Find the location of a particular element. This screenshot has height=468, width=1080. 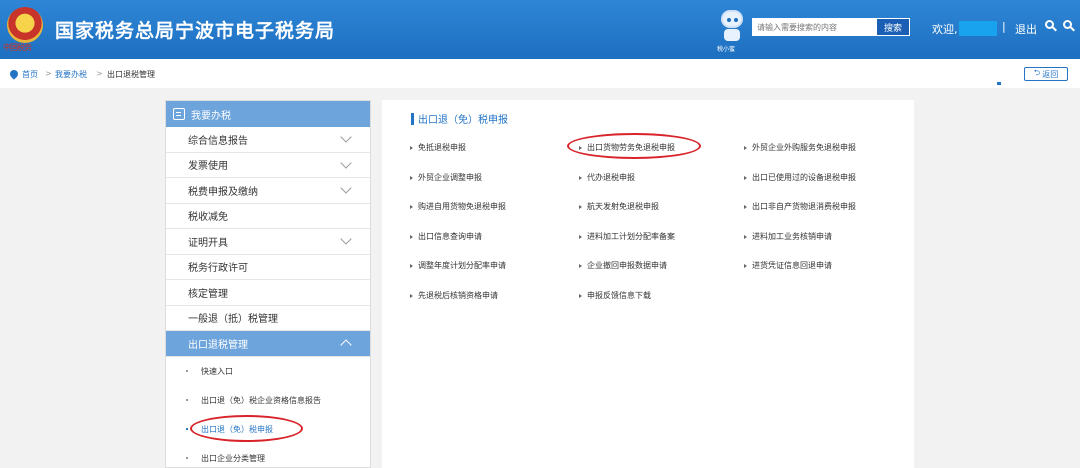

breadcrumb: 首页 > 我要办税 > 出口退税管理 ⮌ 返回 is located at coordinates (540, 73).